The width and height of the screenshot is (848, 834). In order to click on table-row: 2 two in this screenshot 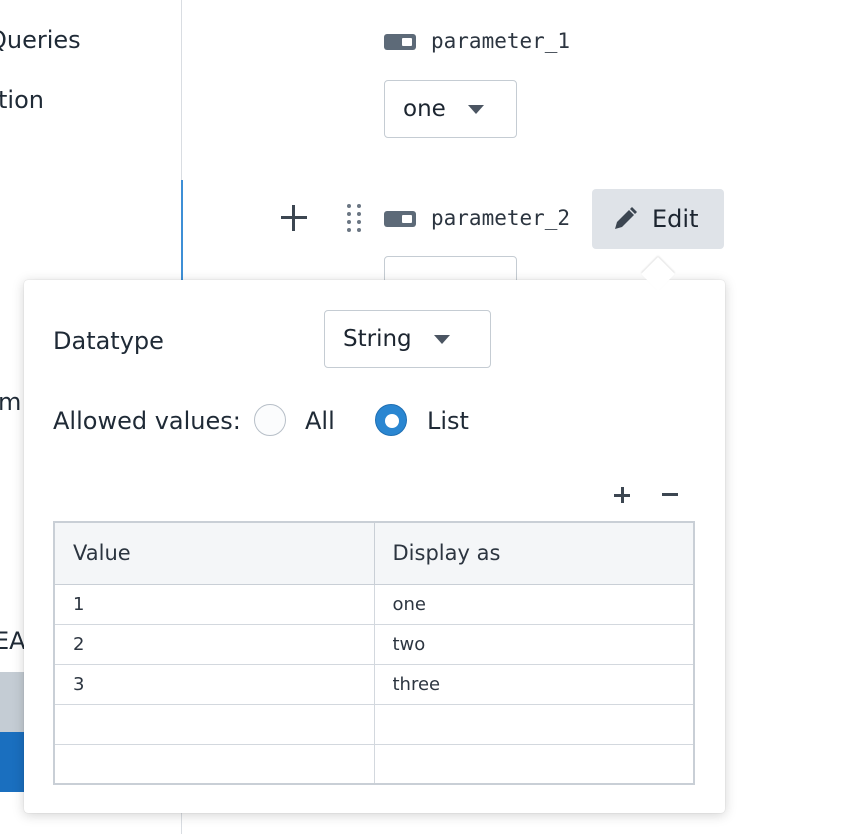, I will do `click(374, 644)`.